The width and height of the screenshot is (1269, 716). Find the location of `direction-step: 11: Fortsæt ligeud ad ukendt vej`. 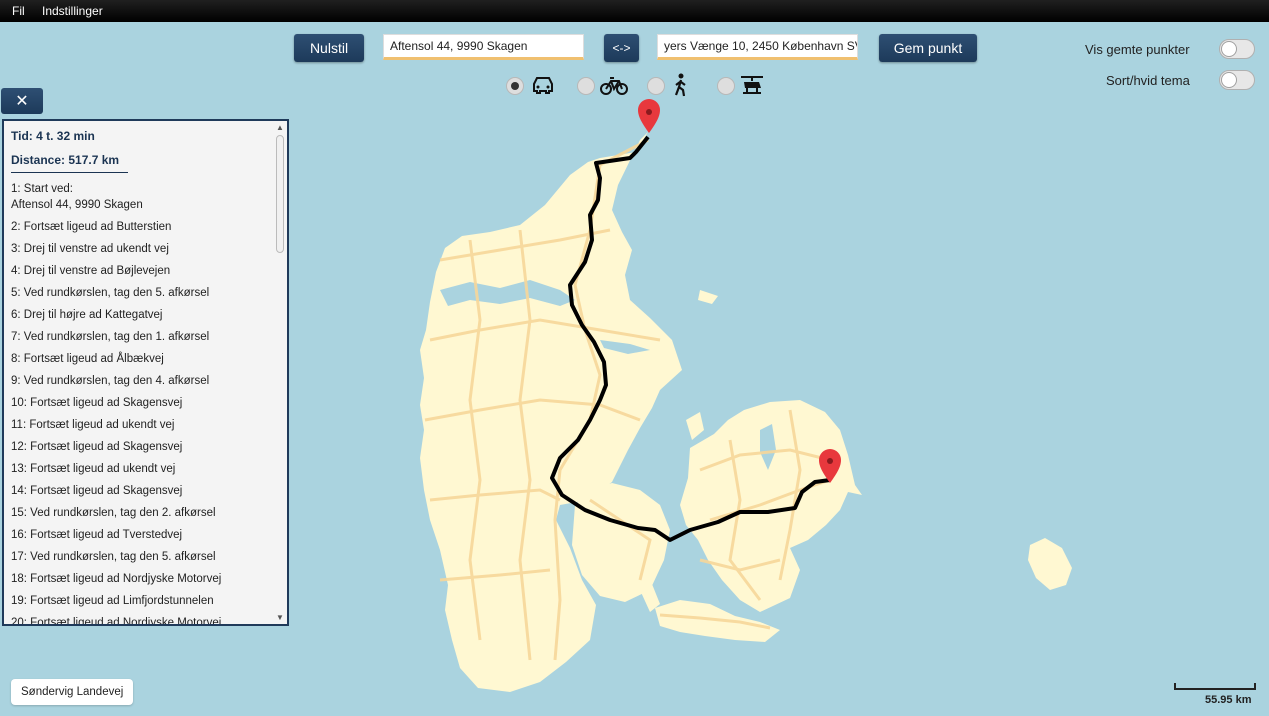

direction-step: 11: Fortsæt ligeud ad ukendt vej is located at coordinates (92, 425).